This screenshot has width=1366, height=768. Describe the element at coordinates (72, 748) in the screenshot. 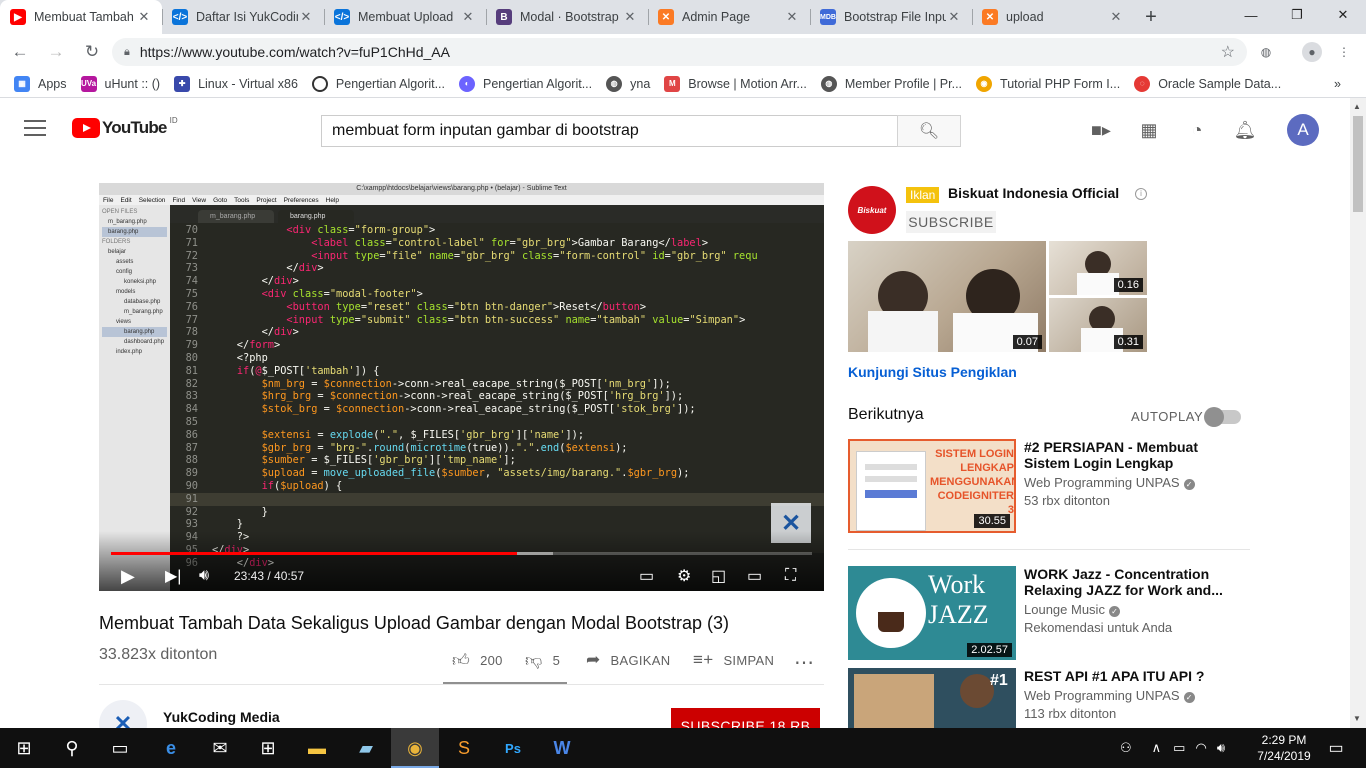

I see `search-icon: ⚲` at that location.